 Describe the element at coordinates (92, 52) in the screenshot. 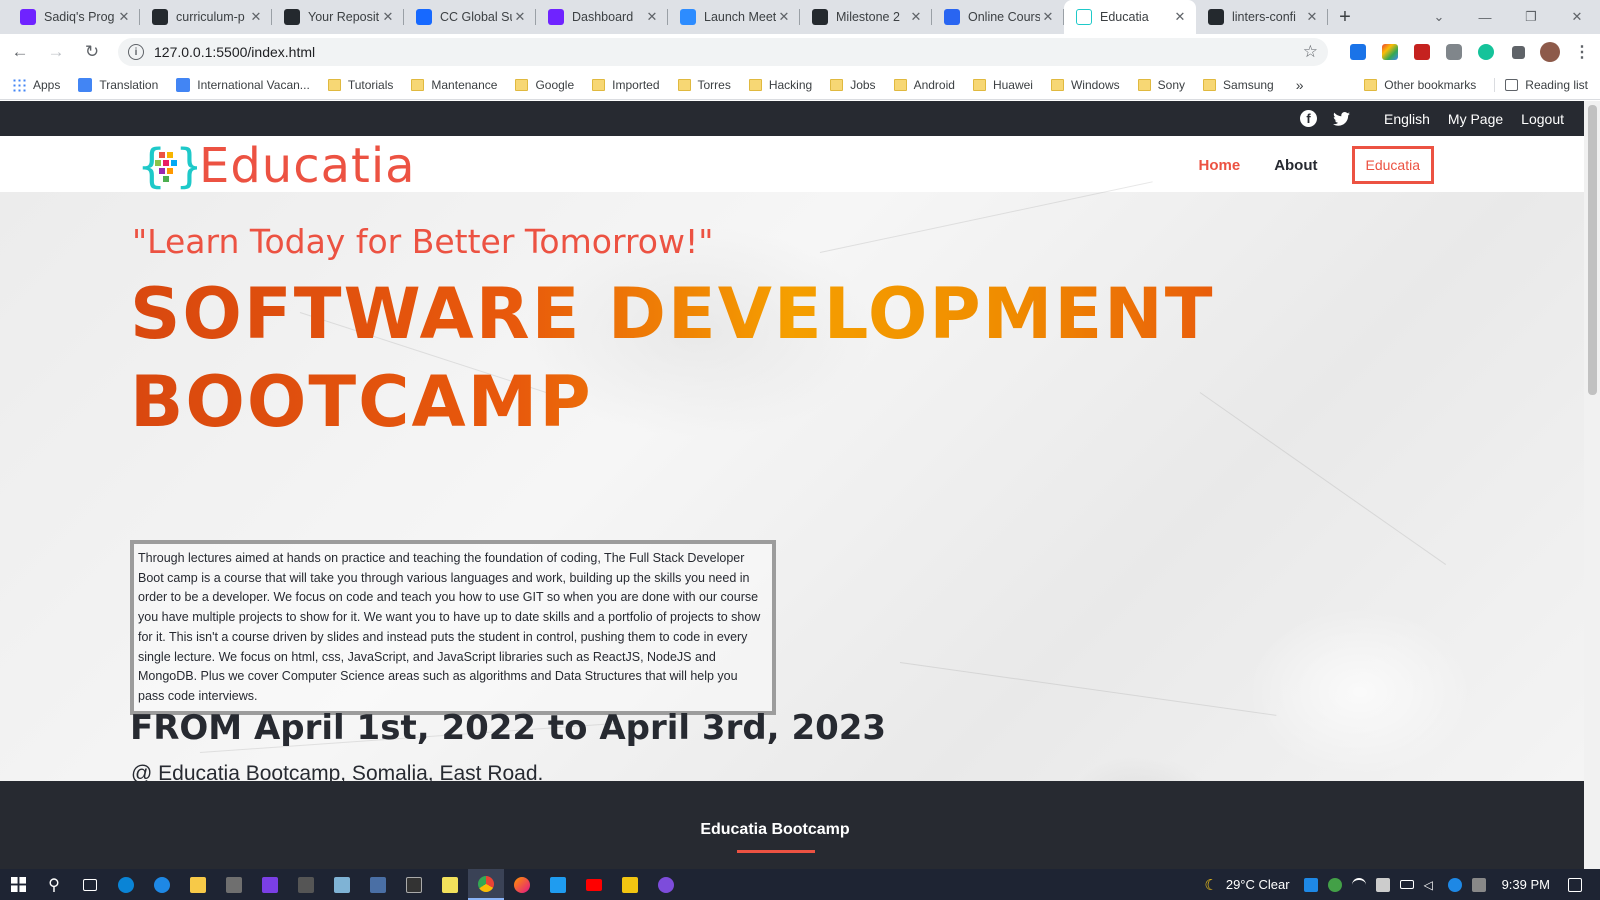

I see `reload-button: ↻` at that location.